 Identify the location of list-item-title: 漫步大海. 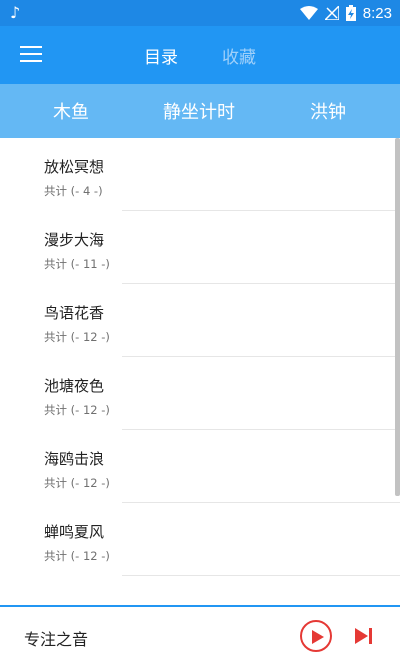
(74, 240).